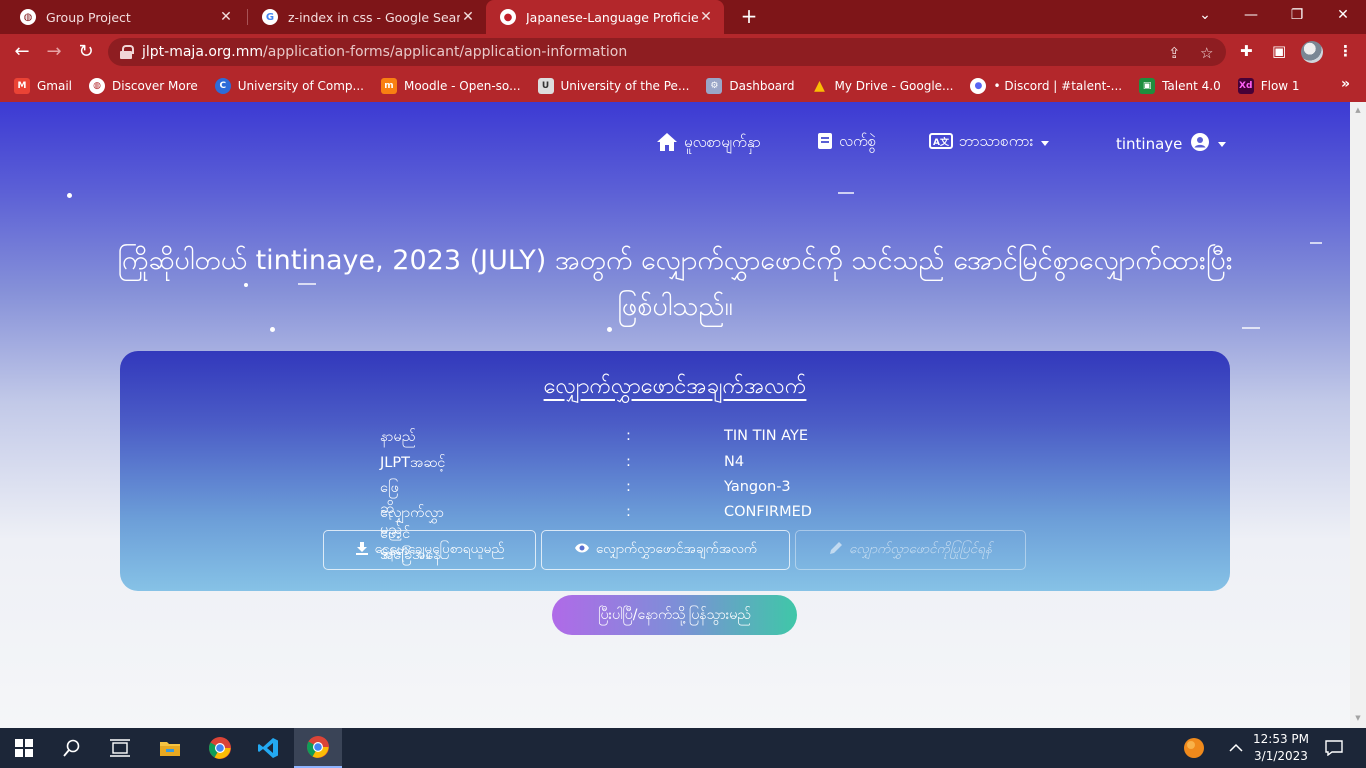 The width and height of the screenshot is (1366, 768). I want to click on download-receipt-button: ငွေပေးချေမှုပြေစာရယူမည်, so click(429, 550).